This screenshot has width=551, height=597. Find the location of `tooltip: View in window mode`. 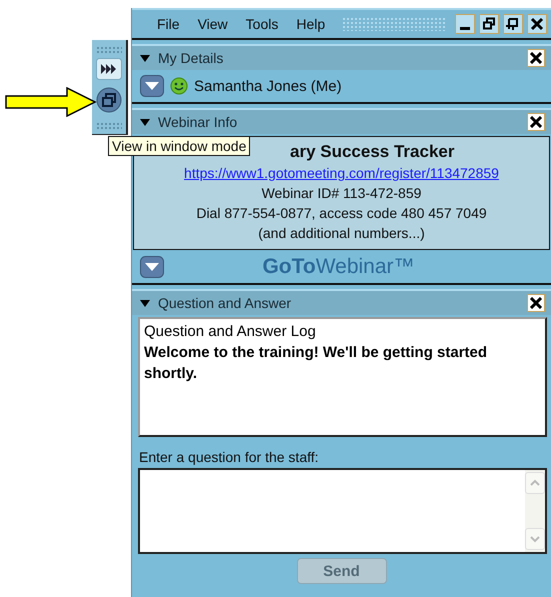

tooltip: View in window mode is located at coordinates (179, 146).